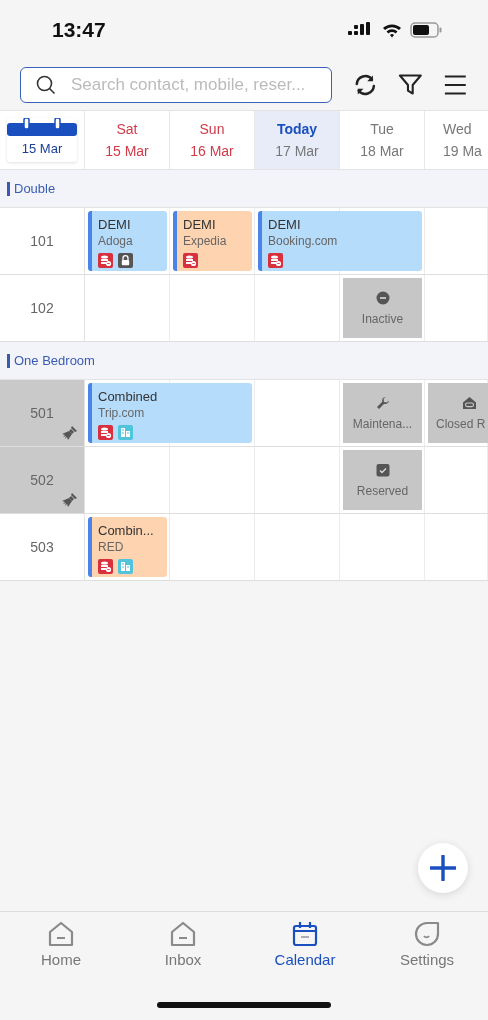 This screenshot has height=1020, width=488. What do you see at coordinates (127, 140) in the screenshot?
I see `day-header: Sat 15 Mar` at bounding box center [127, 140].